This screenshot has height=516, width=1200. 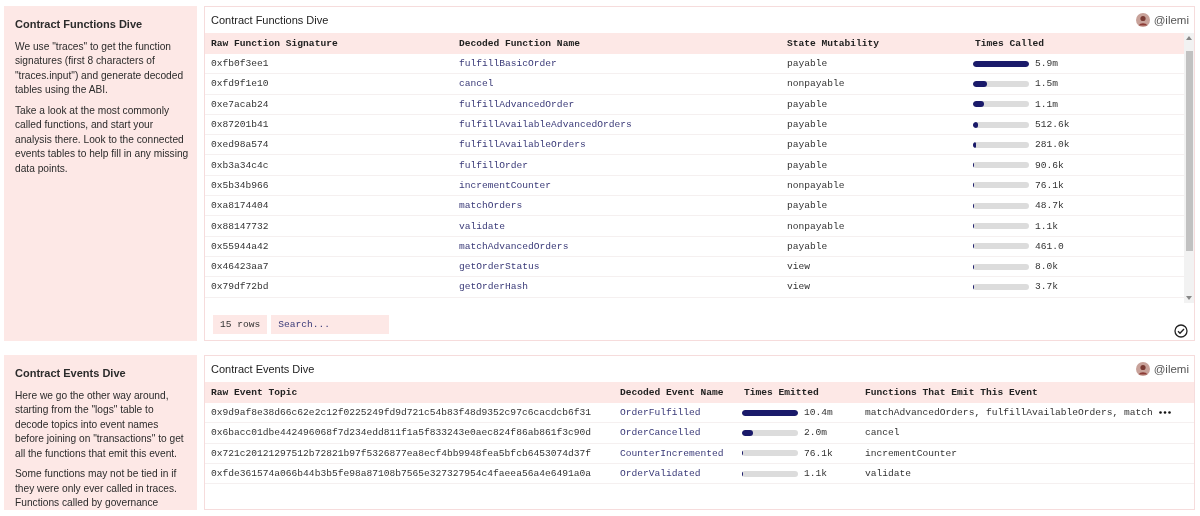 What do you see at coordinates (100, 68) in the screenshot?
I see `notes-paragraph: We use "traces" to get the function signatures (first 8 characters of "traces.input") and generate decoded tables using the ABI.` at bounding box center [100, 68].